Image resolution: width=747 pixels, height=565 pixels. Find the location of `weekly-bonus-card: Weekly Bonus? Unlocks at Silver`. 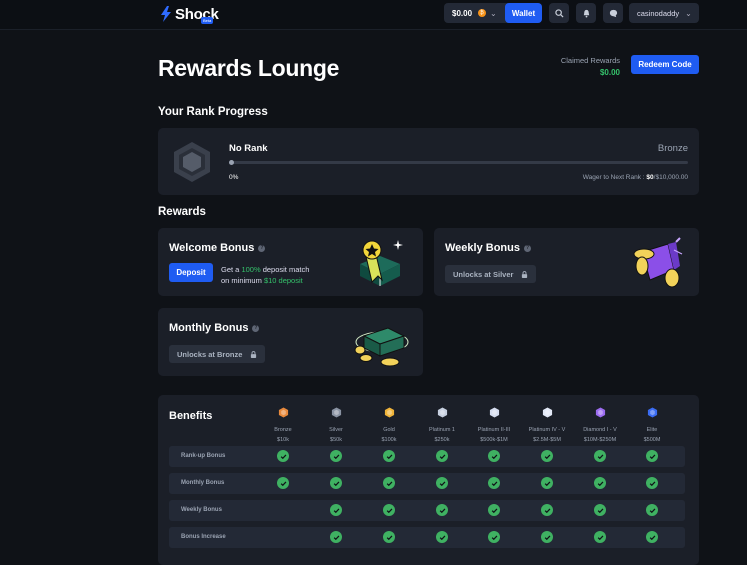

weekly-bonus-card: Weekly Bonus? Unlocks at Silver is located at coordinates (566, 262).